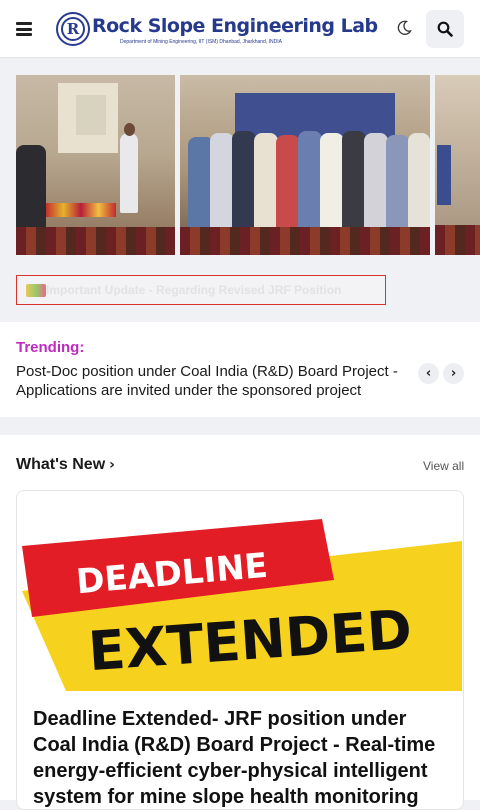 The height and width of the screenshot is (810, 480). I want to click on search-icon, so click(445, 29).